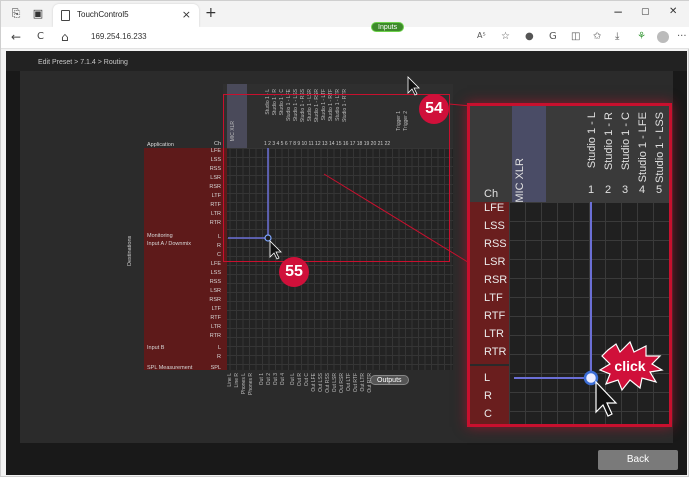  What do you see at coordinates (434, 109) in the screenshot?
I see `step-badge-54: 54` at bounding box center [434, 109].